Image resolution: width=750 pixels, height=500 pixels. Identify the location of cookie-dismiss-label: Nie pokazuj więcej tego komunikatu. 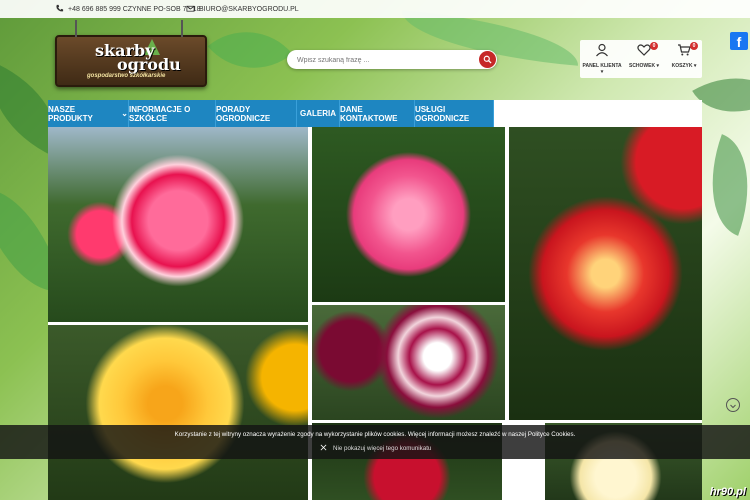
(382, 448).